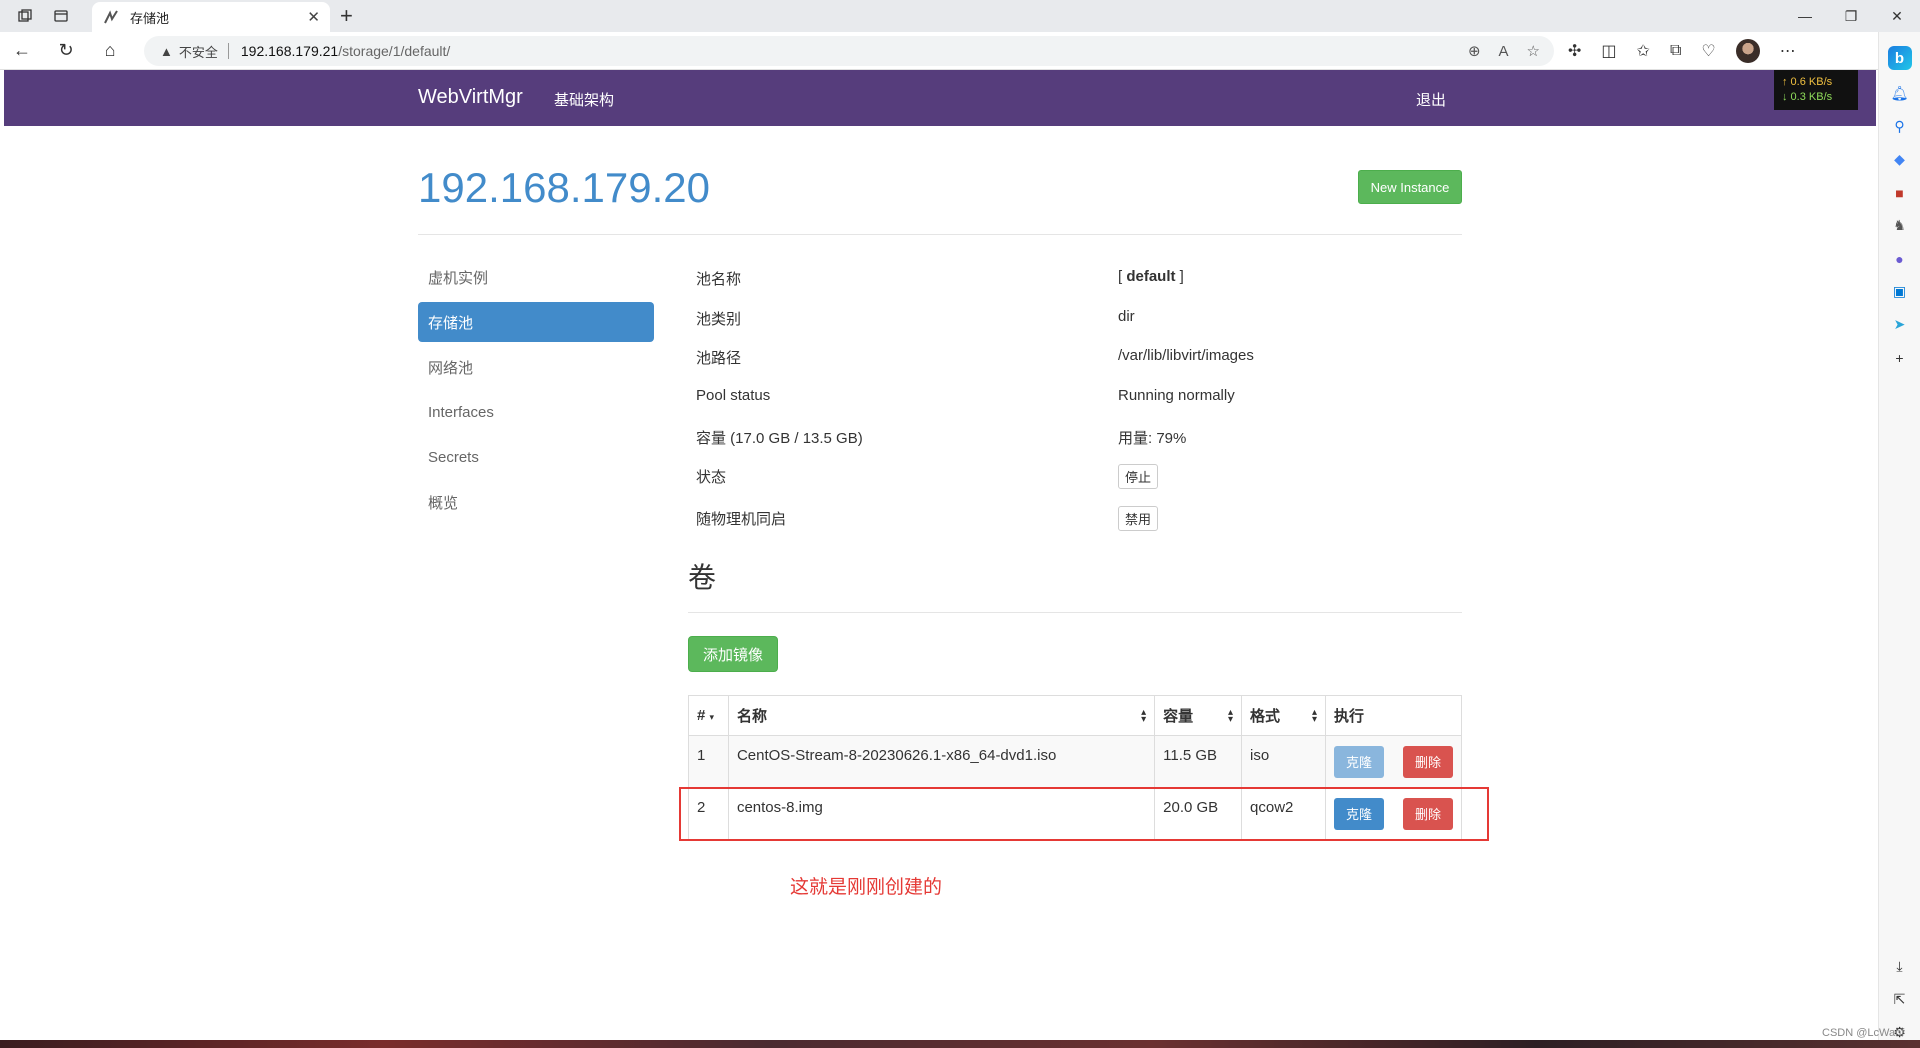 The height and width of the screenshot is (1048, 1920). I want to click on favorites-icon: ✩, so click(1643, 51).